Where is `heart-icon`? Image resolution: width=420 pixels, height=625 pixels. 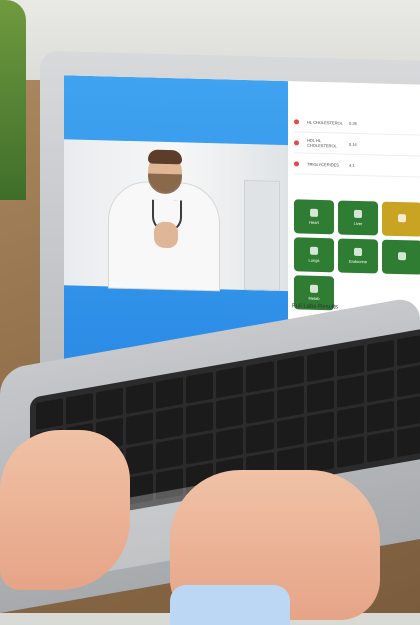 heart-icon is located at coordinates (314, 212).